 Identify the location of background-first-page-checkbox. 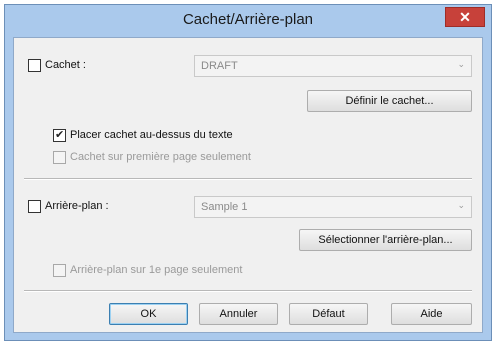
(59, 270).